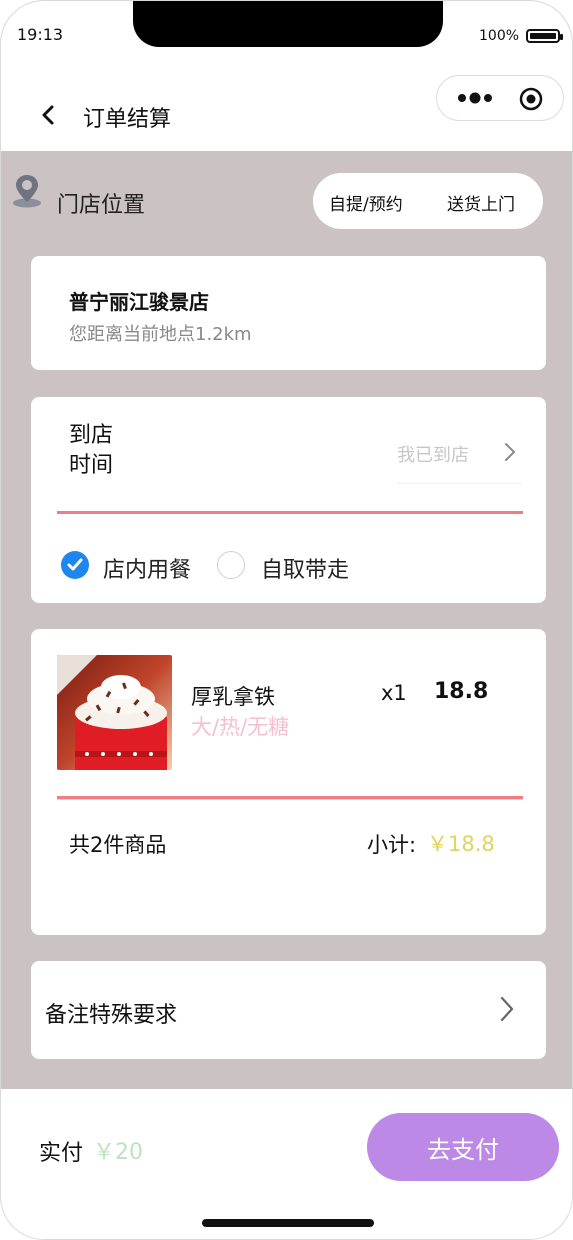 The width and height of the screenshot is (573, 1240). What do you see at coordinates (40, 34) in the screenshot?
I see `status-time: 19:13` at bounding box center [40, 34].